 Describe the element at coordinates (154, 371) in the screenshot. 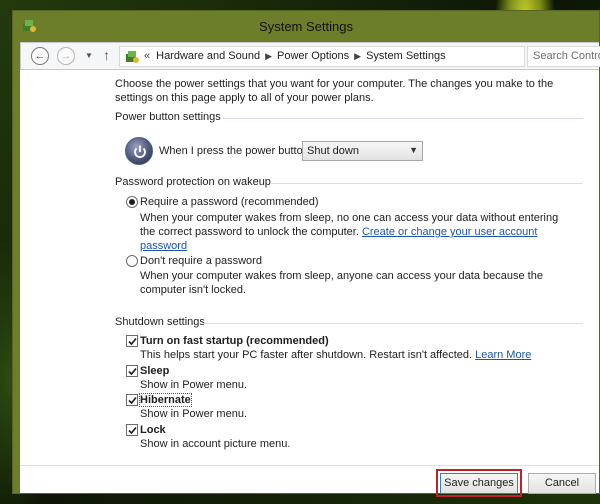

I see `sleep-label: Sleep` at that location.